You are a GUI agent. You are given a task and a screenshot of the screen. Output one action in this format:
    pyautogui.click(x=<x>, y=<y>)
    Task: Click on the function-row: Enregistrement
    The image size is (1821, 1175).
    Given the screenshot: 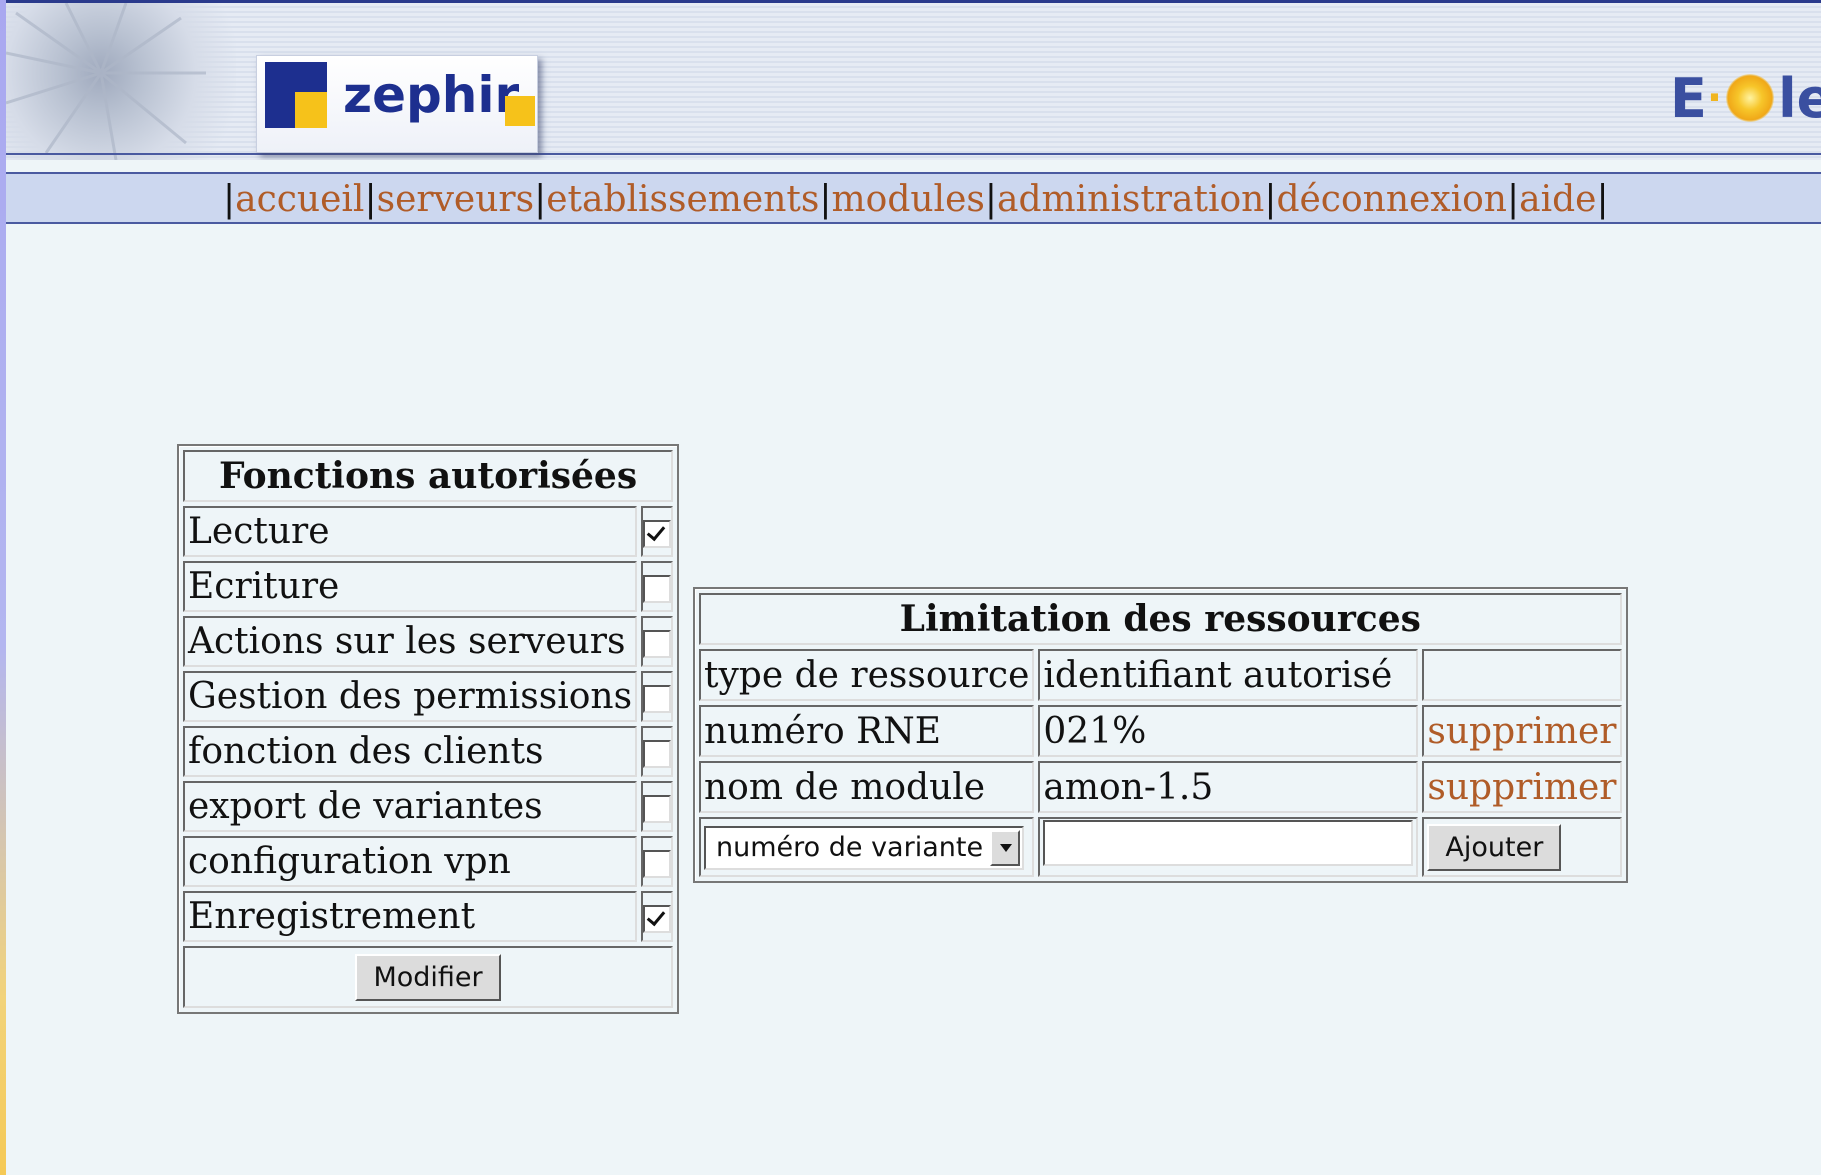 What is the action you would take?
    pyautogui.click(x=428, y=916)
    